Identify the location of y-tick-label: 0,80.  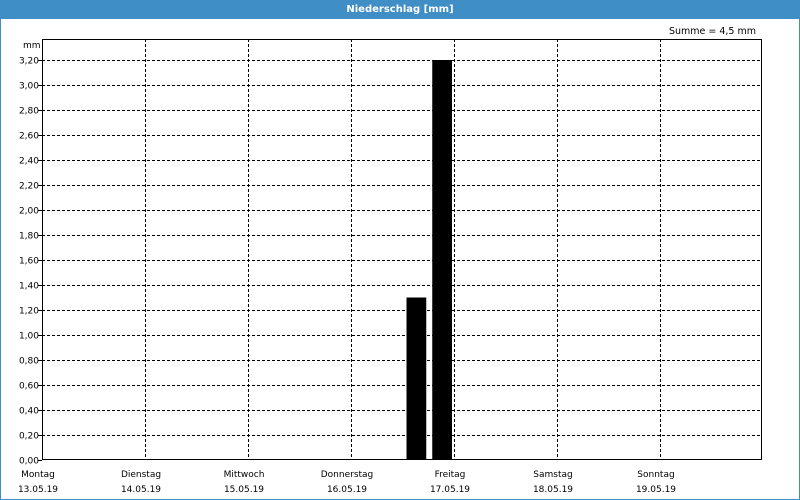
(29, 362).